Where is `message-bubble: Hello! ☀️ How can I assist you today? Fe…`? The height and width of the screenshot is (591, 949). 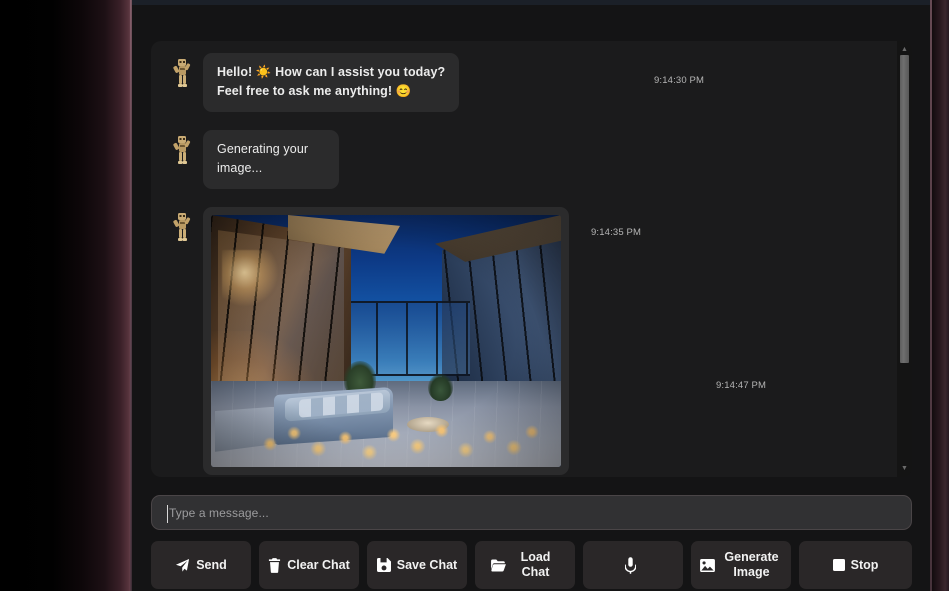
message-bubble: Hello! ☀️ How can I assist you today? Fe… is located at coordinates (331, 82).